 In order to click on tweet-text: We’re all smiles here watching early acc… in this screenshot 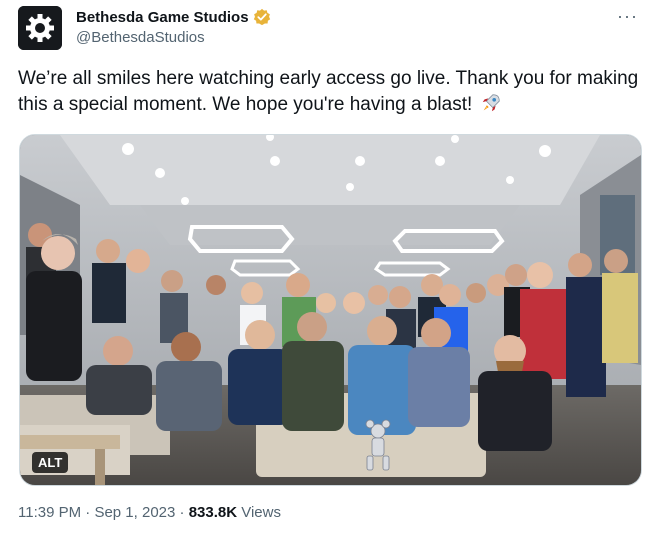, I will do `click(331, 92)`.